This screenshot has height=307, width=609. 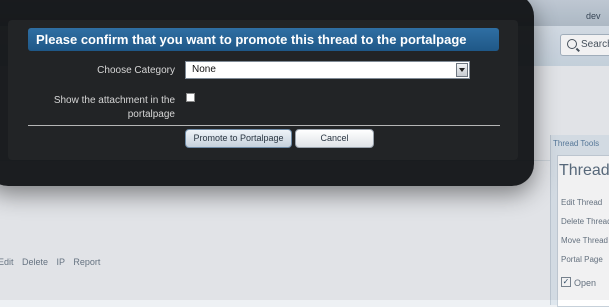 I want to click on show-attachment-checkbox, so click(x=190, y=97).